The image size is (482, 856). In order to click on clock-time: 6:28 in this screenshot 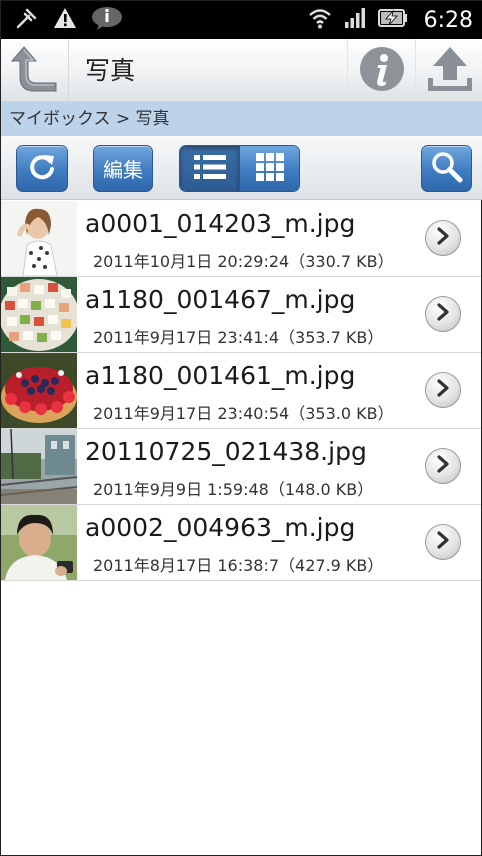, I will do `click(448, 20)`.